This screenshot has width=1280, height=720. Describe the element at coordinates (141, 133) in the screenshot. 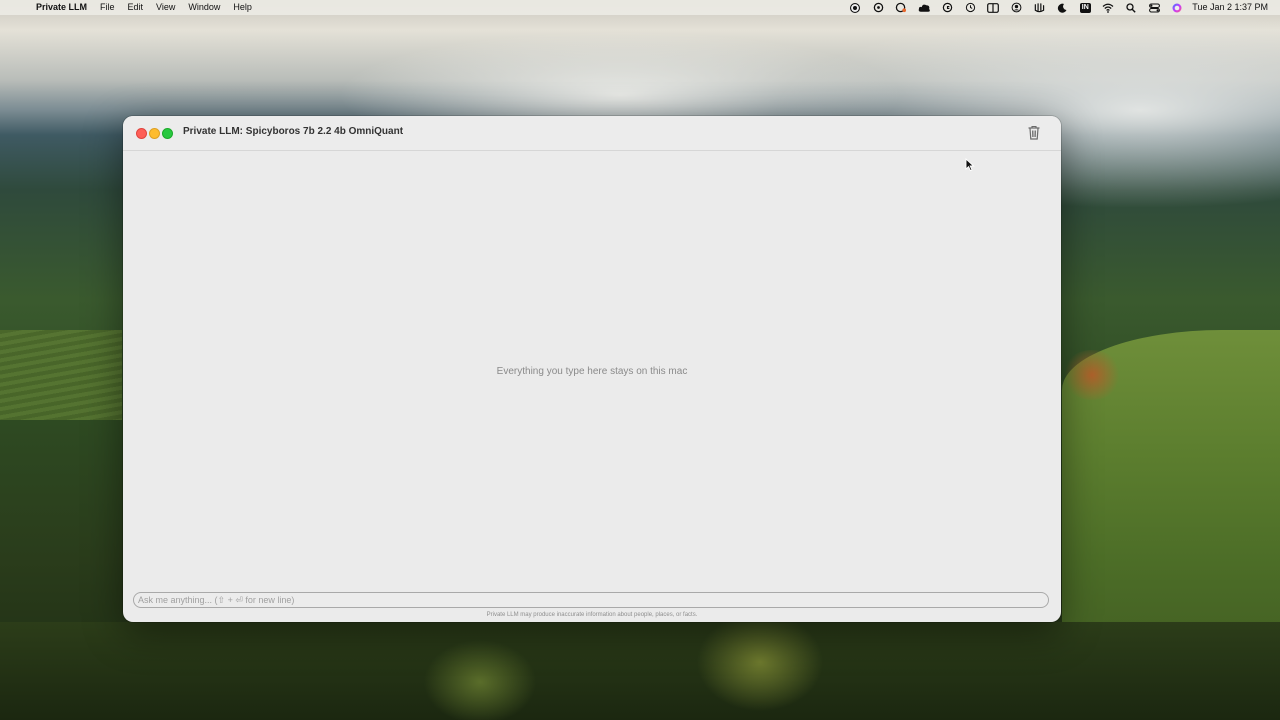

I see `window-close-button` at that location.